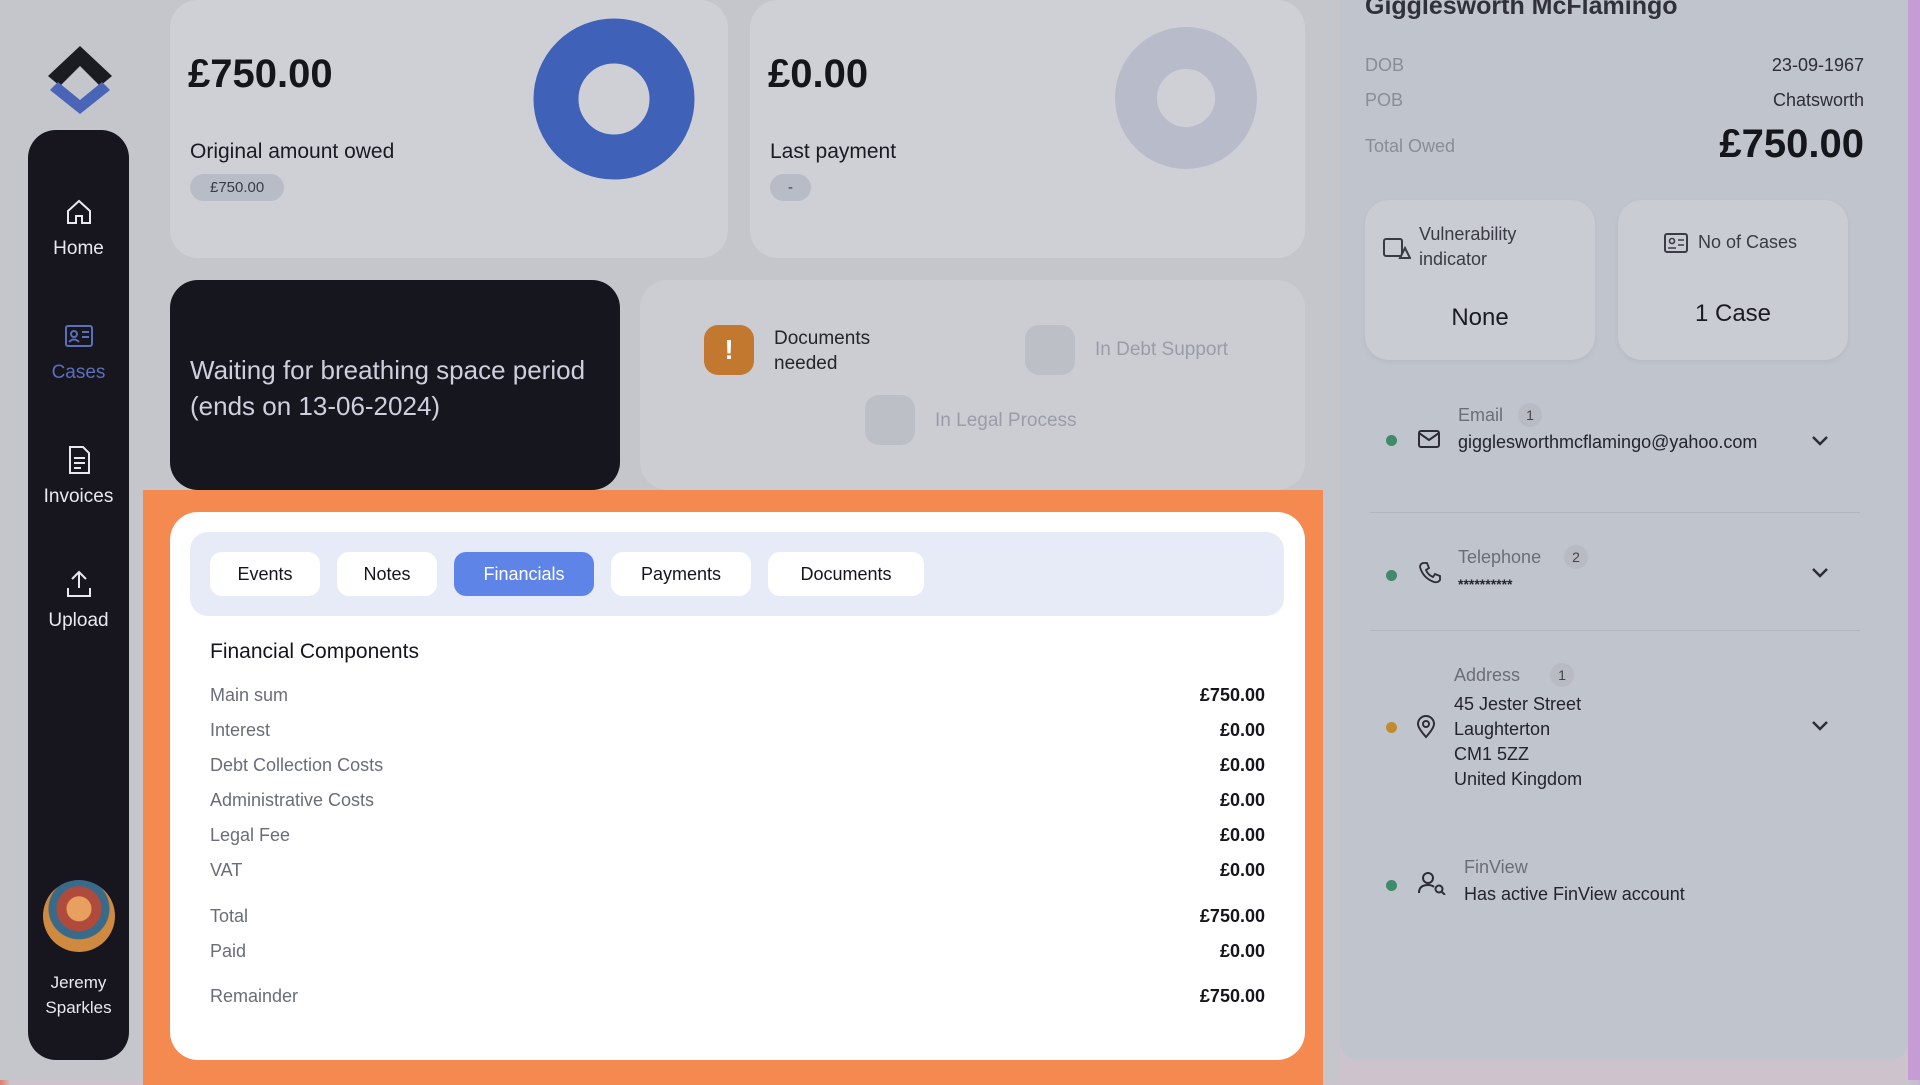  I want to click on cases-icon, so click(78, 336).